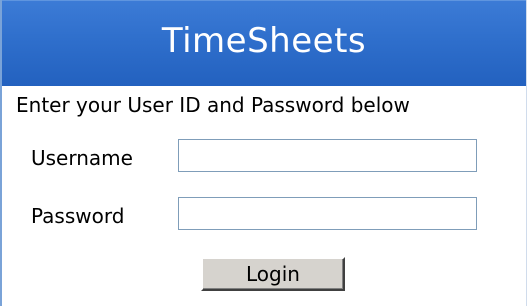  What do you see at coordinates (327, 155) in the screenshot?
I see `username-input` at bounding box center [327, 155].